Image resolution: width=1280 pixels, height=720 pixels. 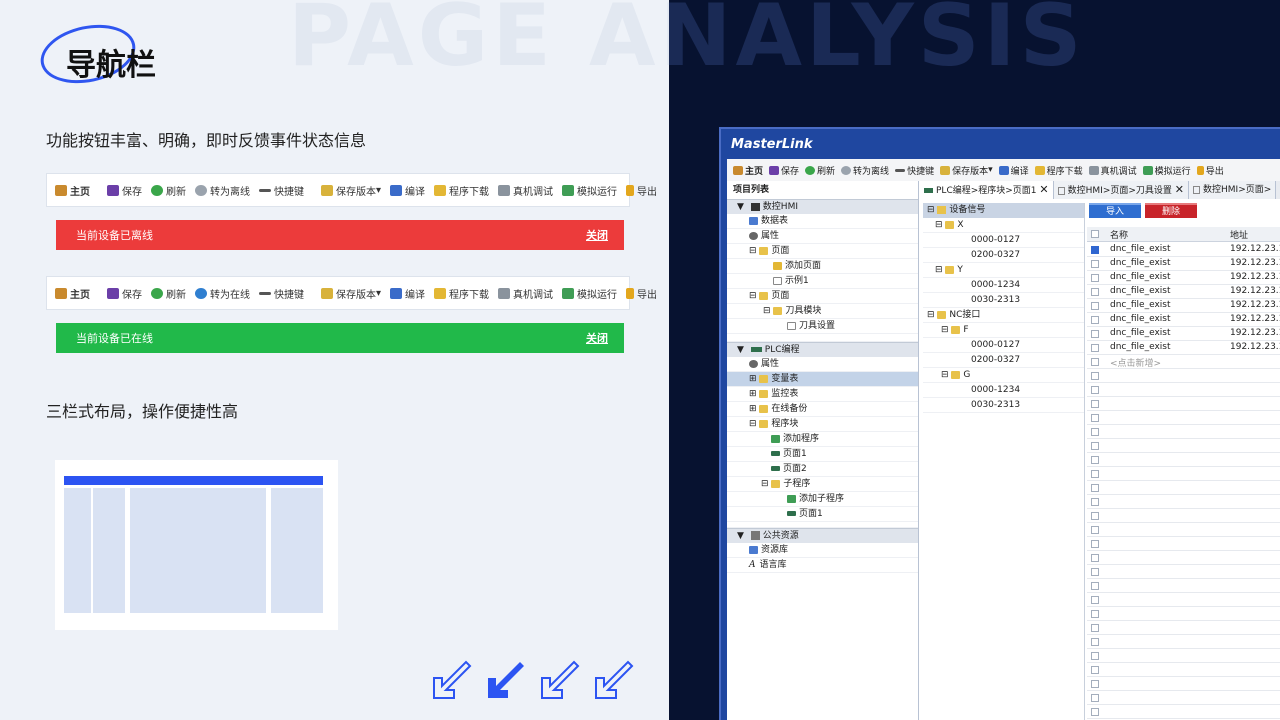 I want to click on signal-range: 0000-1234, so click(x=1003, y=285).